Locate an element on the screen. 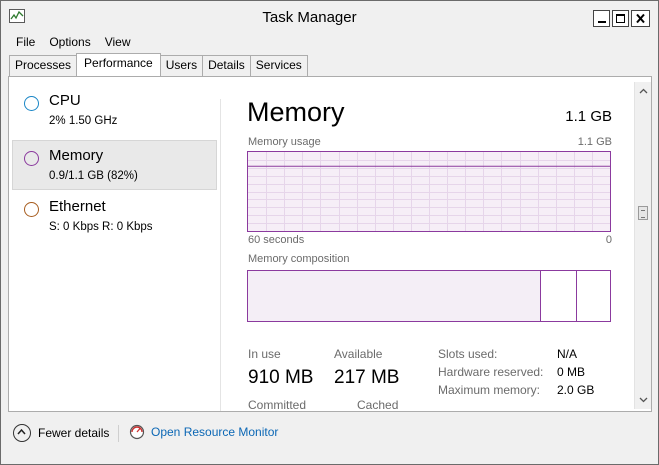  resource-title: Ethernet is located at coordinates (77, 206).